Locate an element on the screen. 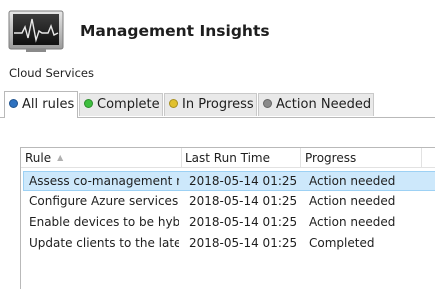 Image resolution: width=435 pixels, height=289 pixels. tab-label: Complete is located at coordinates (128, 104).